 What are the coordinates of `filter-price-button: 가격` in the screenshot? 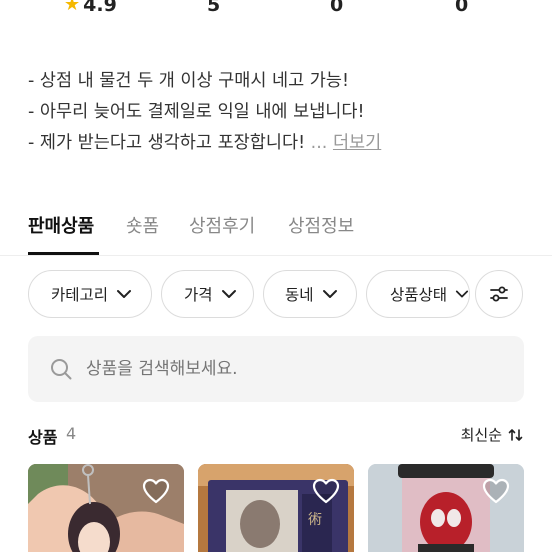 It's located at (207, 294).